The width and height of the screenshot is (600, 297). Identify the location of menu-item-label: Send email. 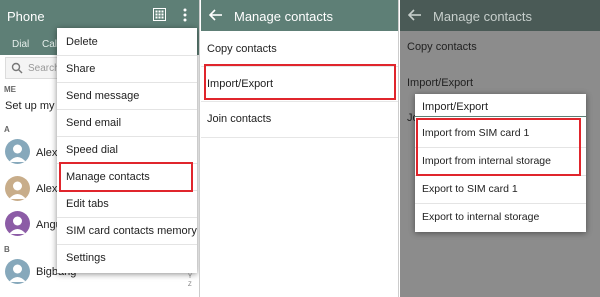
(94, 123).